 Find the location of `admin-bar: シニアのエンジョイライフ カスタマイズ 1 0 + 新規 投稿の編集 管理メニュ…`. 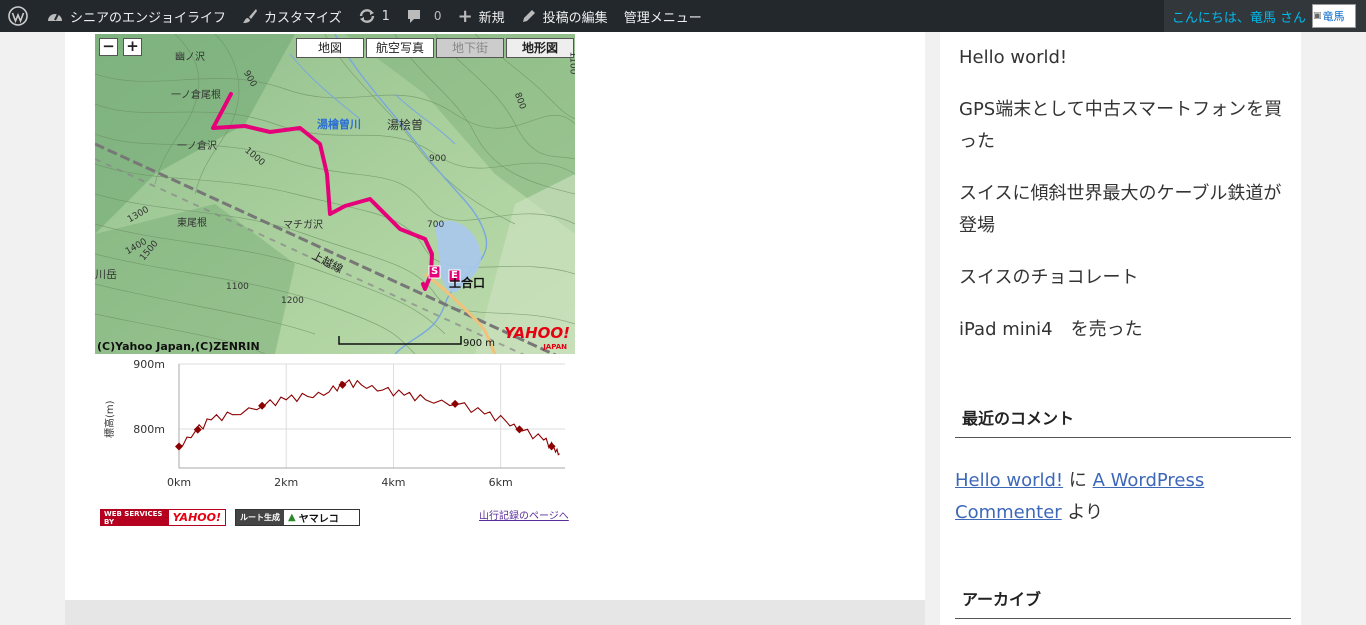

admin-bar: シニアのエンジョイライフ カスタマイズ 1 0 + 新規 投稿の編集 管理メニュ… is located at coordinates (683, 16).